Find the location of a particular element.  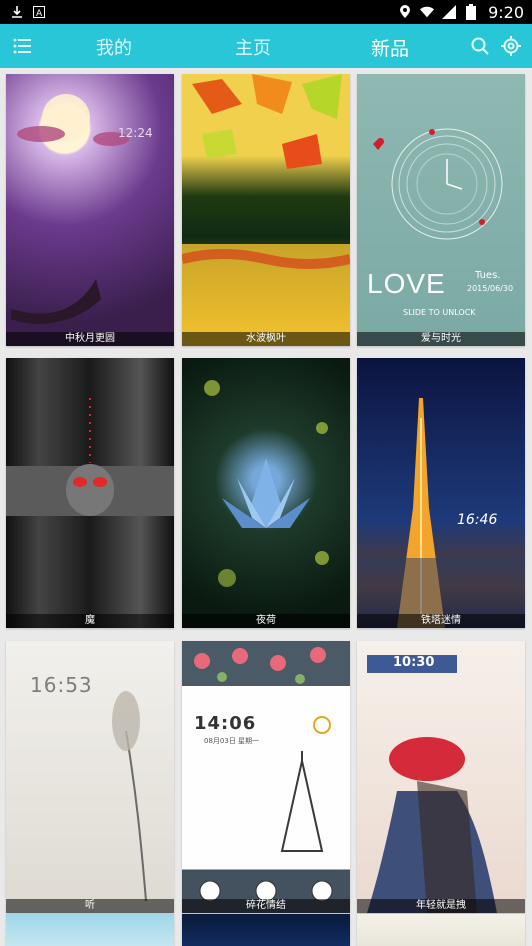

theme-title: 爱与时光 is located at coordinates (441, 339).